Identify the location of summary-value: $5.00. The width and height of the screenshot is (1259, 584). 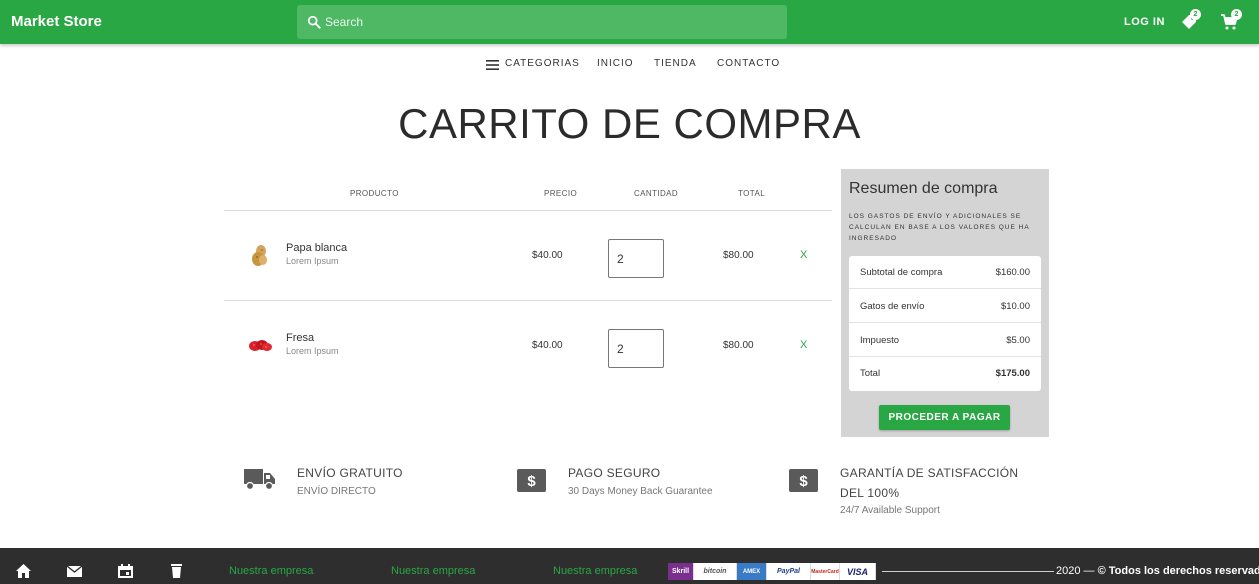
(1018, 340).